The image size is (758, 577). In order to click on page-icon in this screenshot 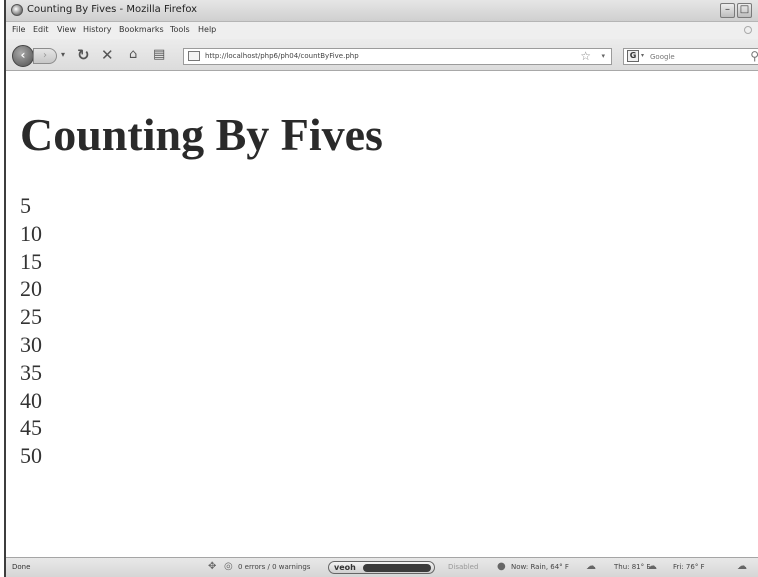, I will do `click(194, 56)`.